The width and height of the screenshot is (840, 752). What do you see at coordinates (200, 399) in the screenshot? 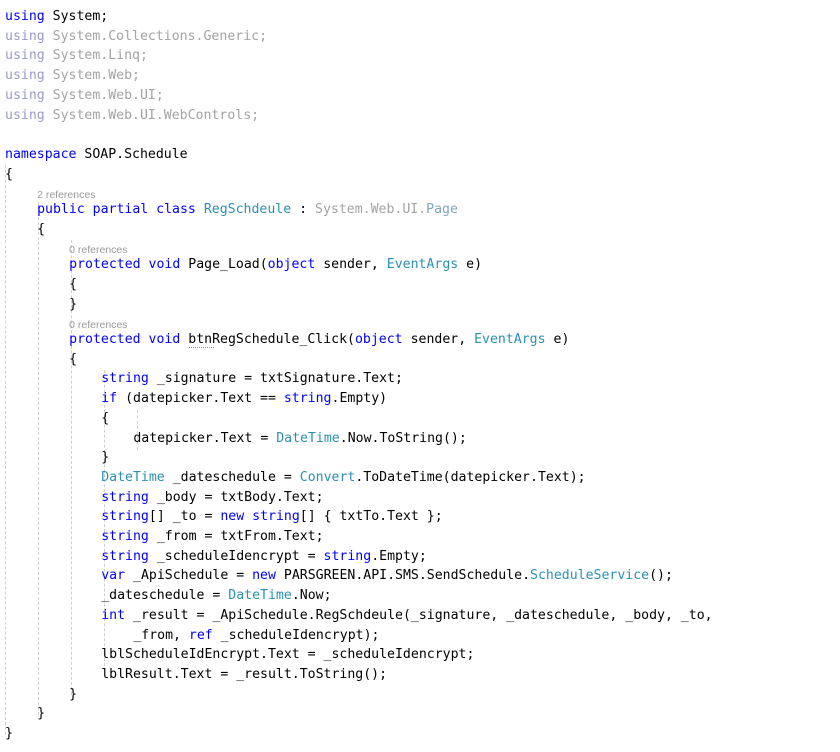
I see `code-token: (datepicker.Text ==` at bounding box center [200, 399].